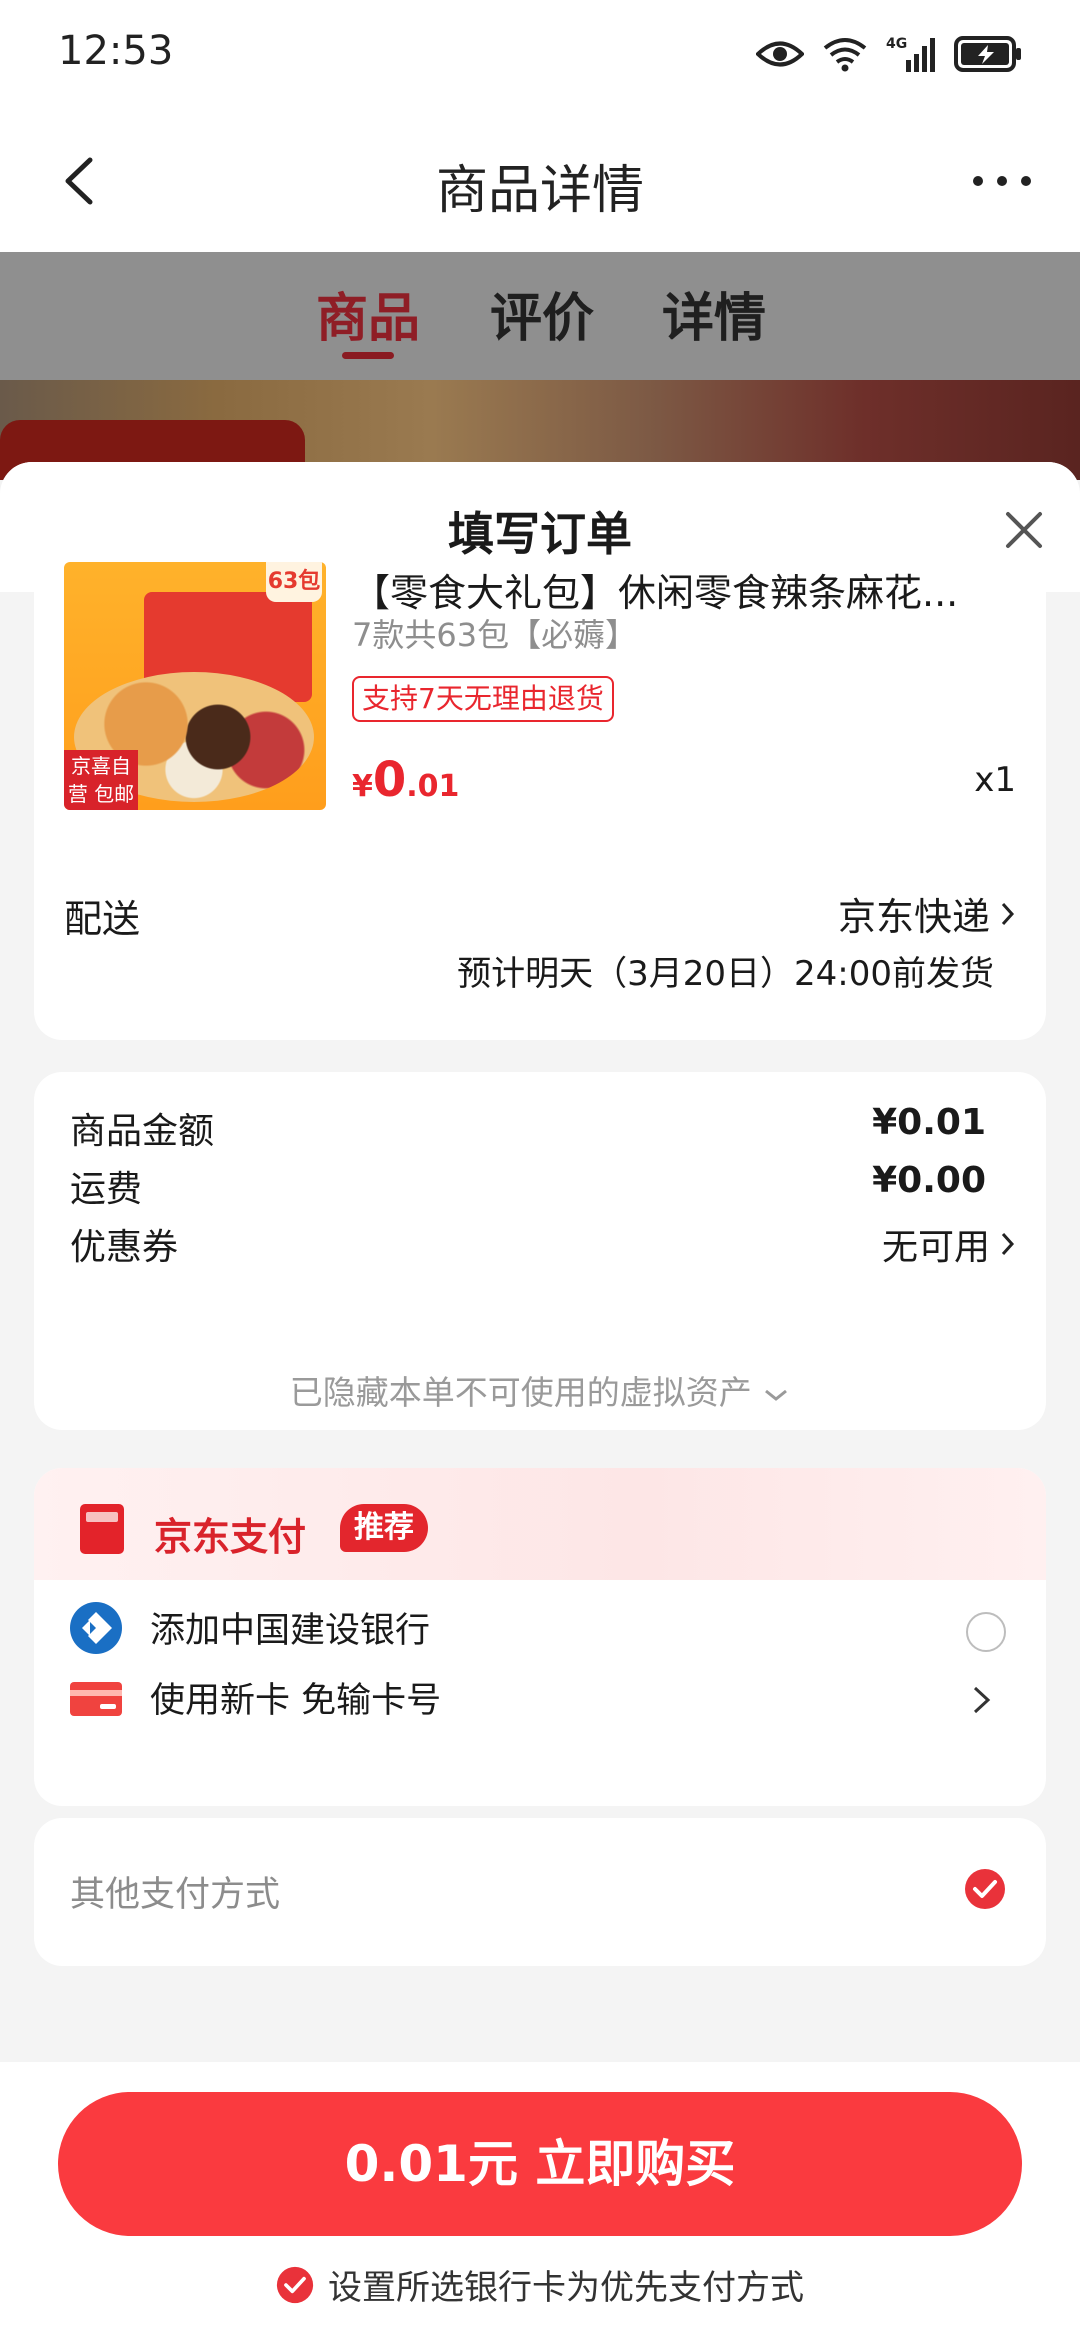 The height and width of the screenshot is (2340, 1080). What do you see at coordinates (540, 534) in the screenshot?
I see `sheet-title: 填写订单` at bounding box center [540, 534].